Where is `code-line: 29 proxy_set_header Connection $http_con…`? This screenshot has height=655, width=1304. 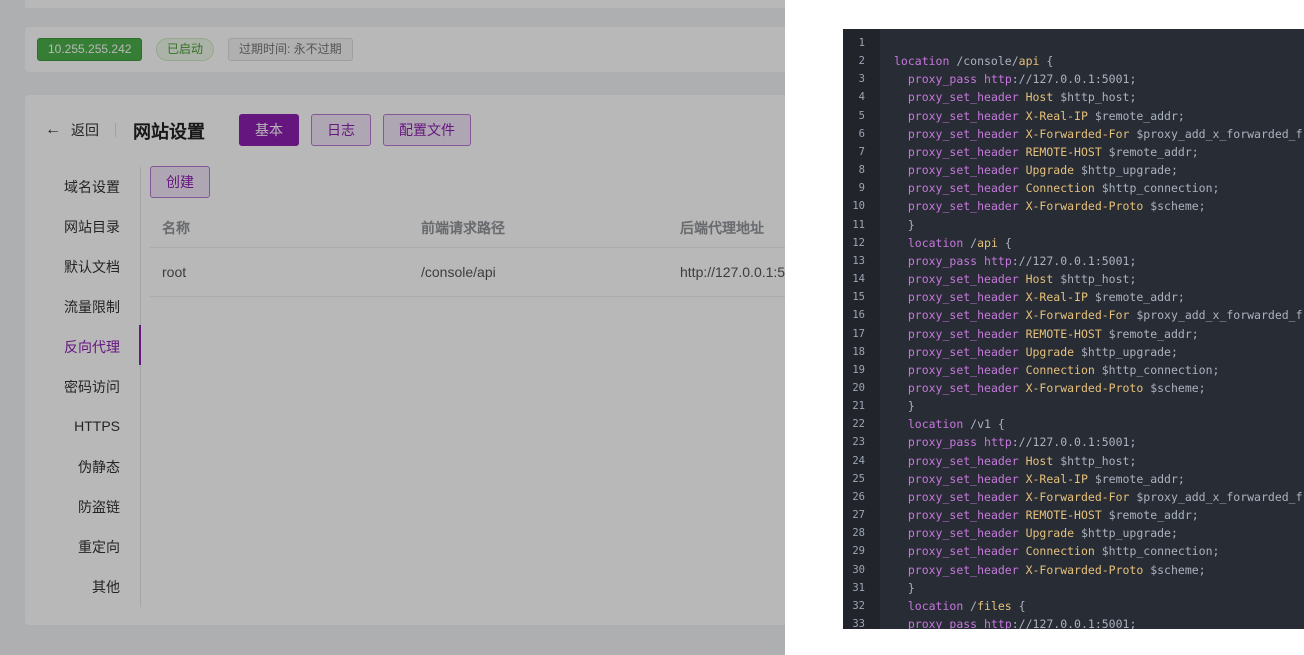 code-line: 29 proxy_set_header Connection $http_con… is located at coordinates (1073, 551).